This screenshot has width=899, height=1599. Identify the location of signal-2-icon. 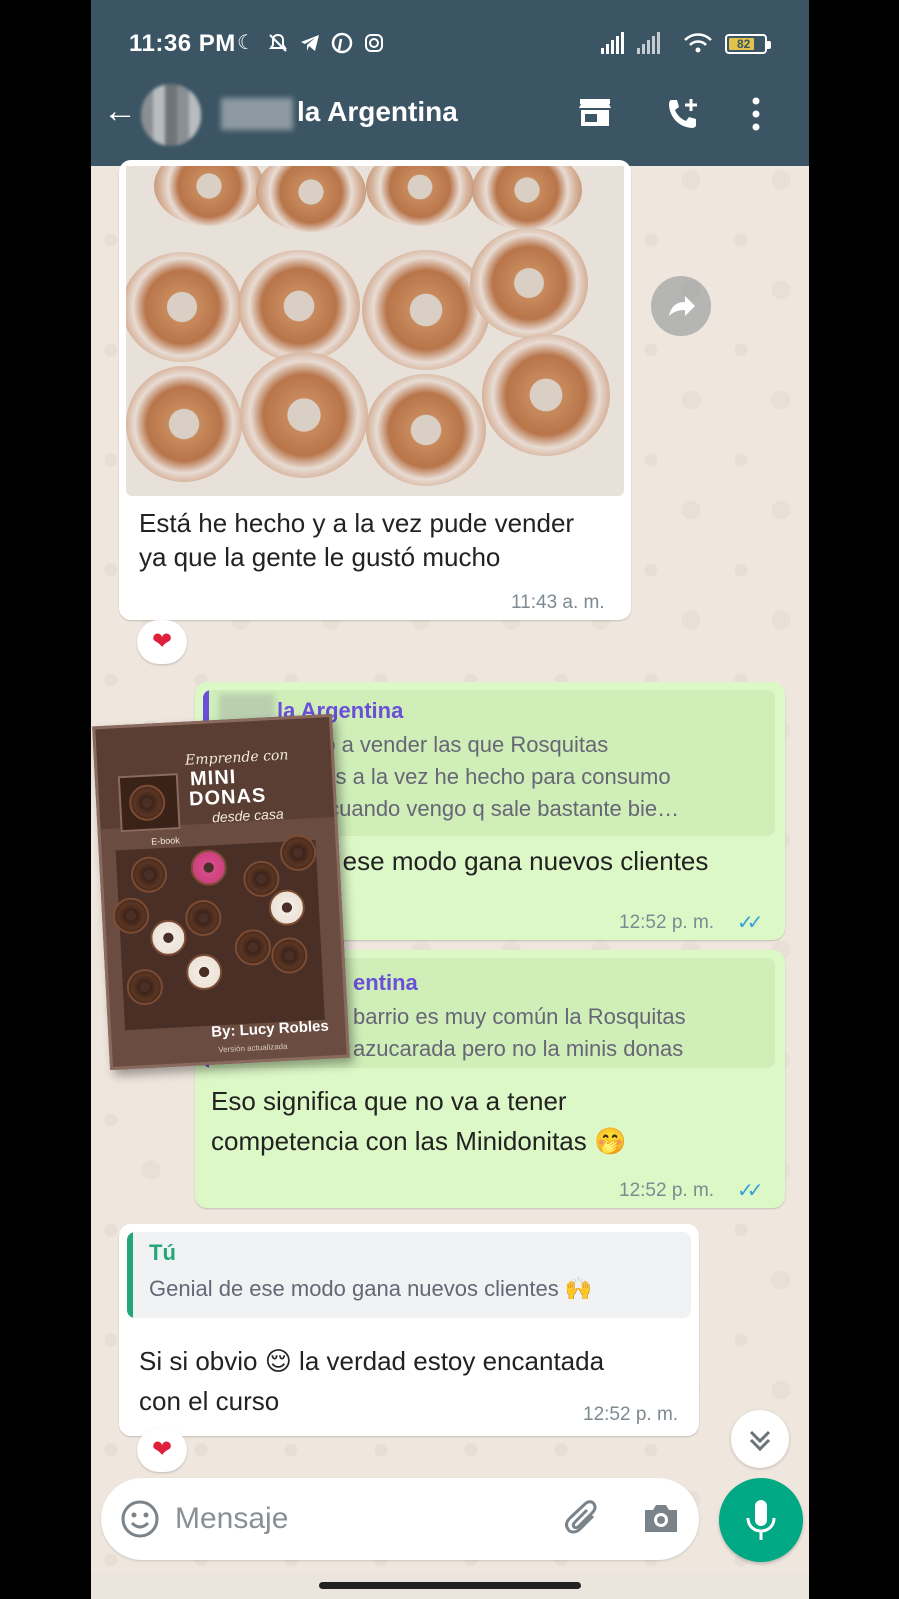
(648, 43).